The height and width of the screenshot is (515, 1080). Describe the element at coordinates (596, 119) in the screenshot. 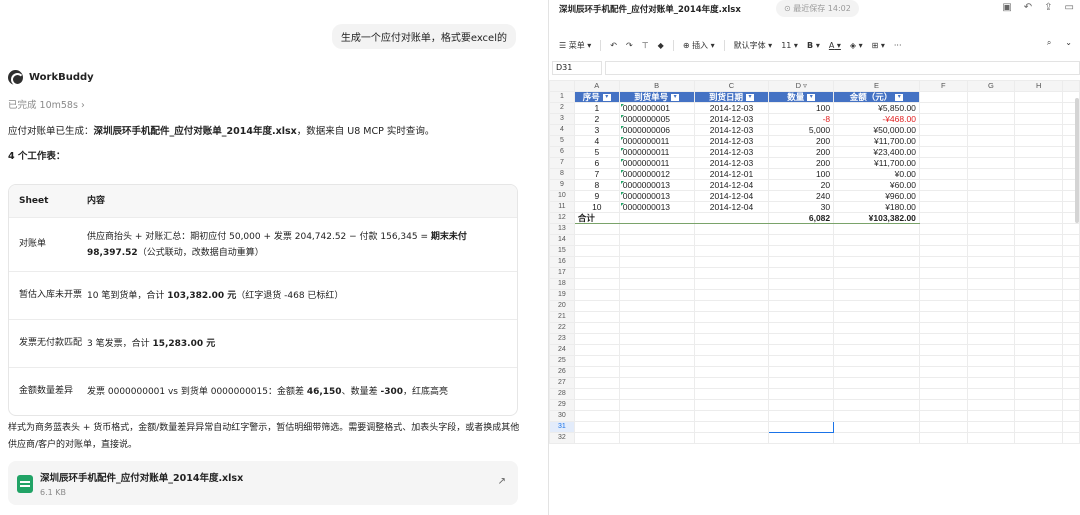

I see `cell: 2` at that location.